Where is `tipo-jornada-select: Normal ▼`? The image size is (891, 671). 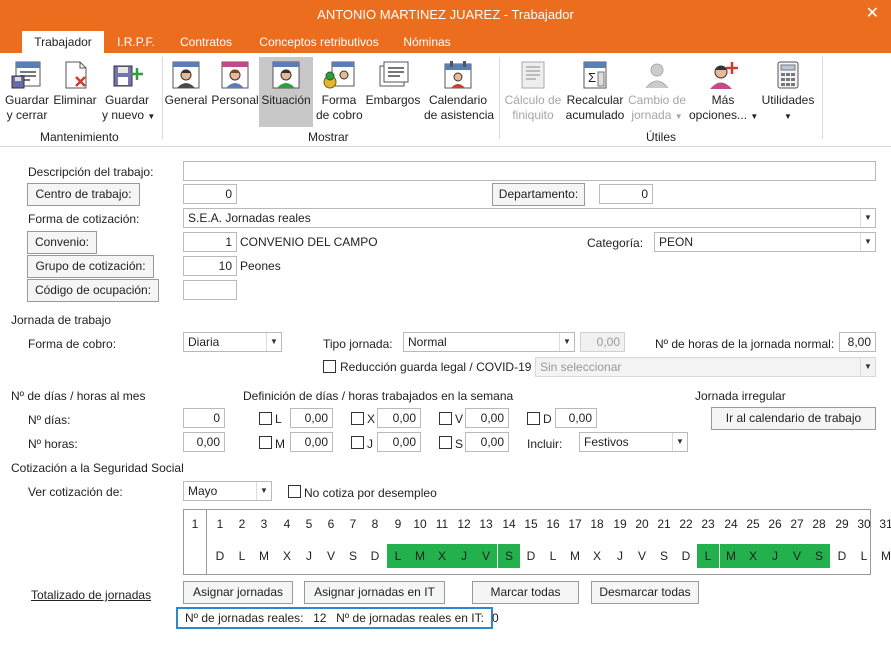
tipo-jornada-select: Normal ▼ is located at coordinates (489, 342).